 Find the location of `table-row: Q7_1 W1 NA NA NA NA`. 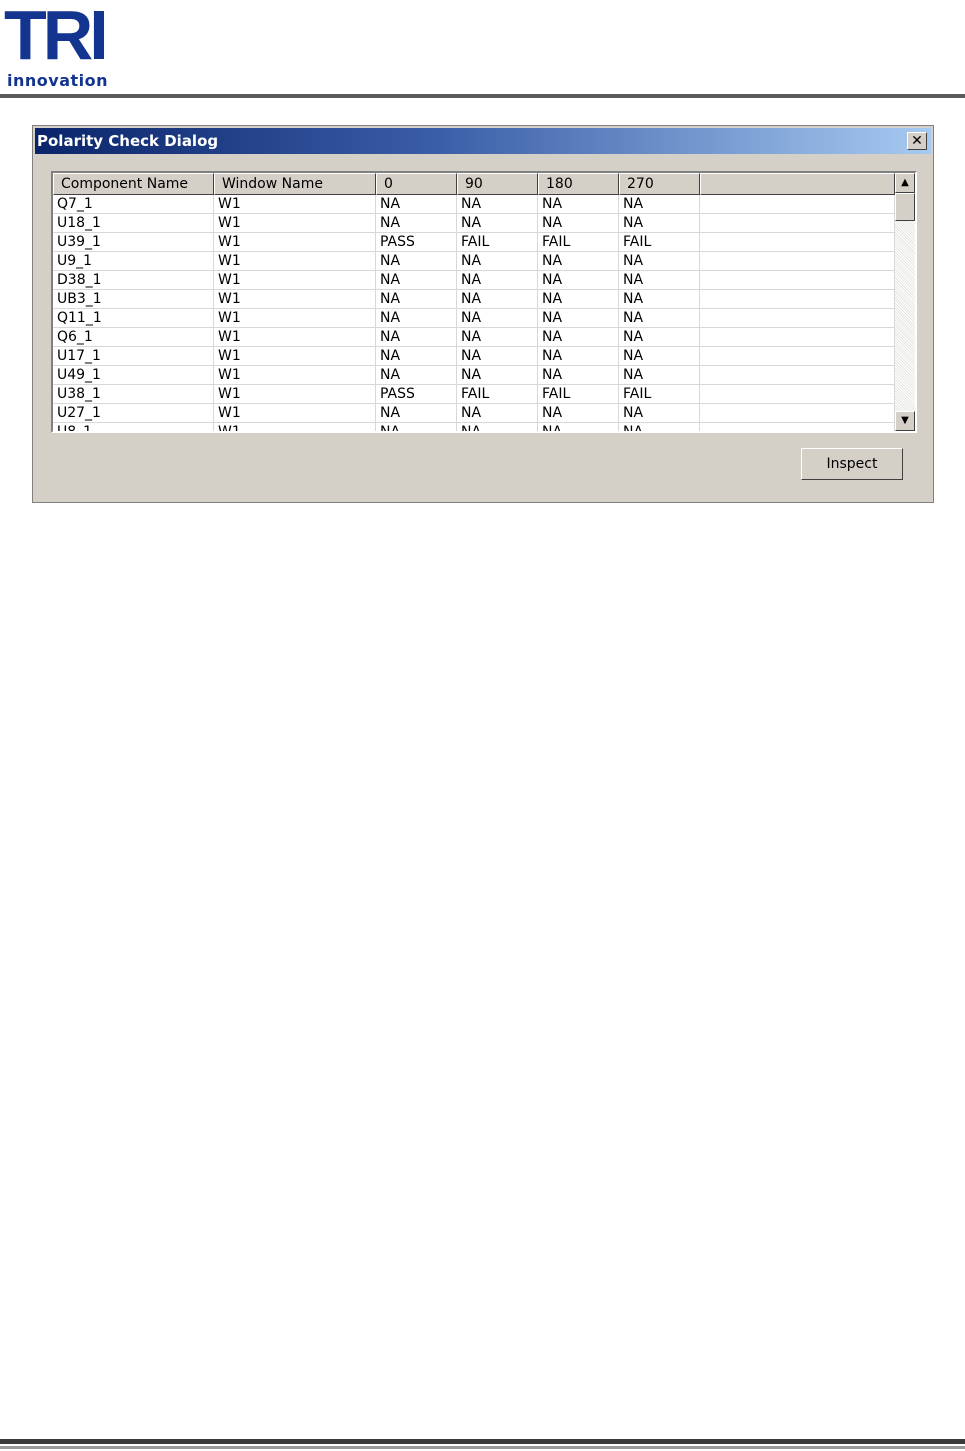

table-row: Q7_1 W1 NA NA NA NA is located at coordinates (474, 204).